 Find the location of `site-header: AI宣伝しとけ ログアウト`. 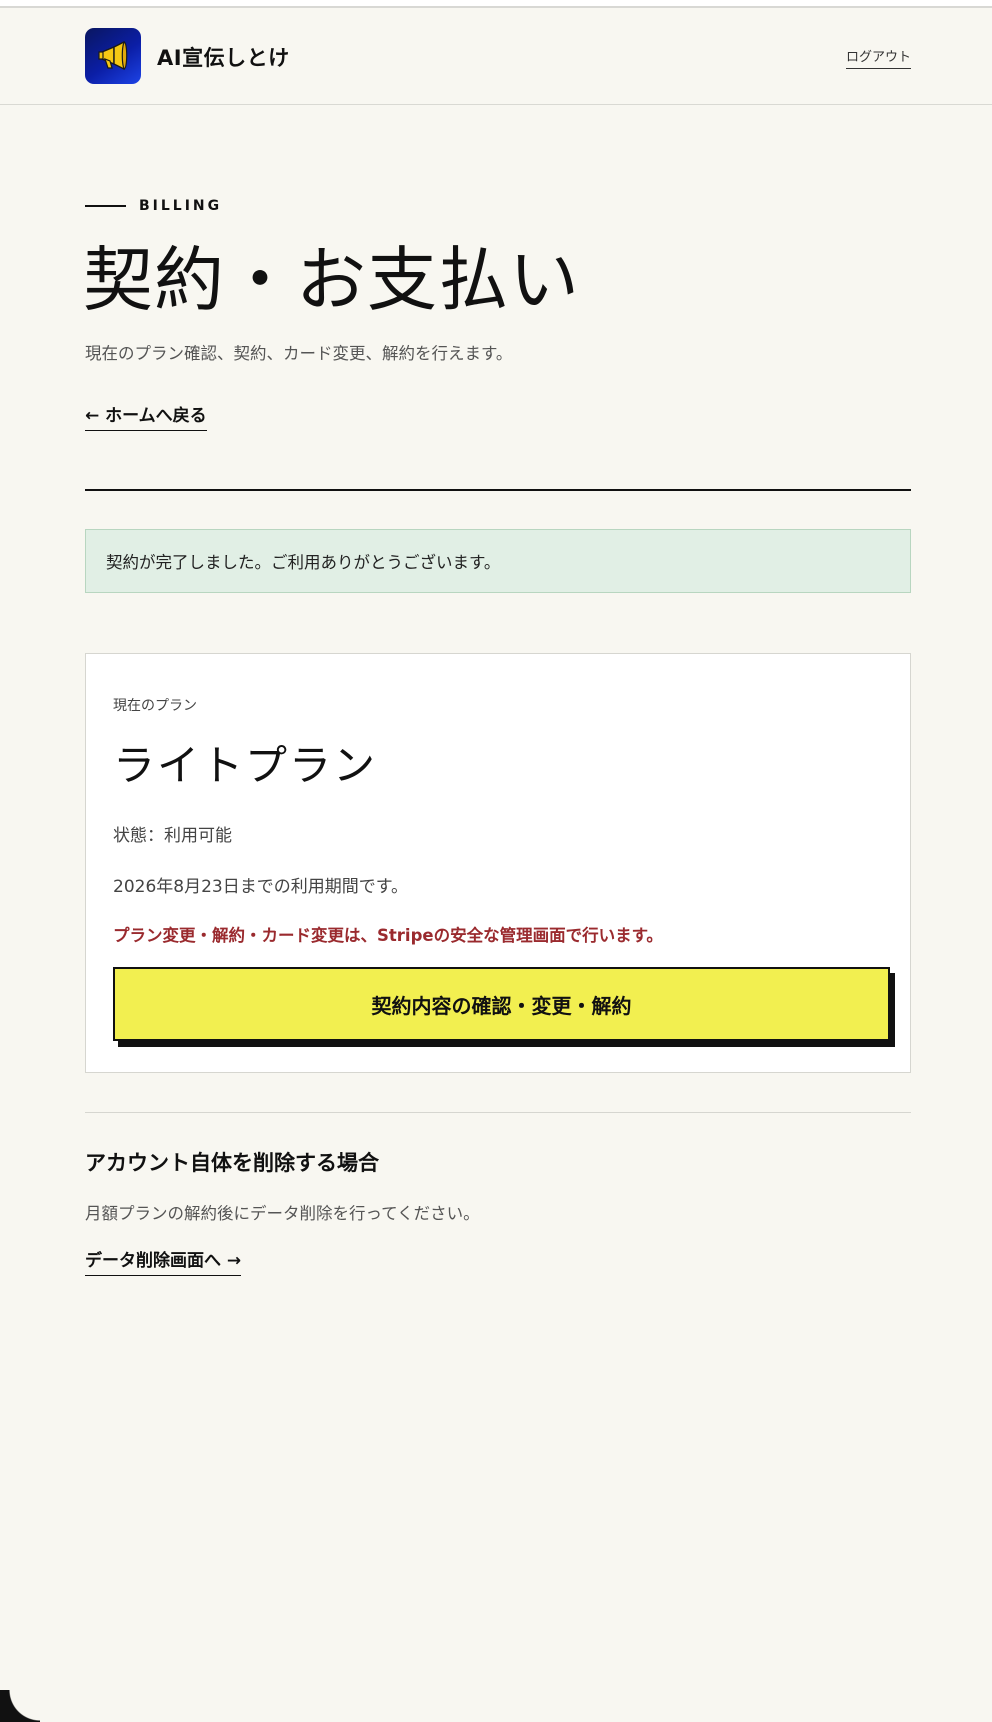

site-header: AI宣伝しとけ ログアウト is located at coordinates (496, 56).